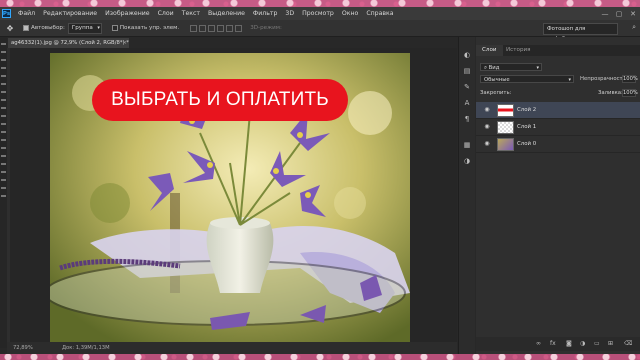  What do you see at coordinates (610, 343) in the screenshot?
I see `new-layer-icon: ⊞` at bounding box center [610, 343].